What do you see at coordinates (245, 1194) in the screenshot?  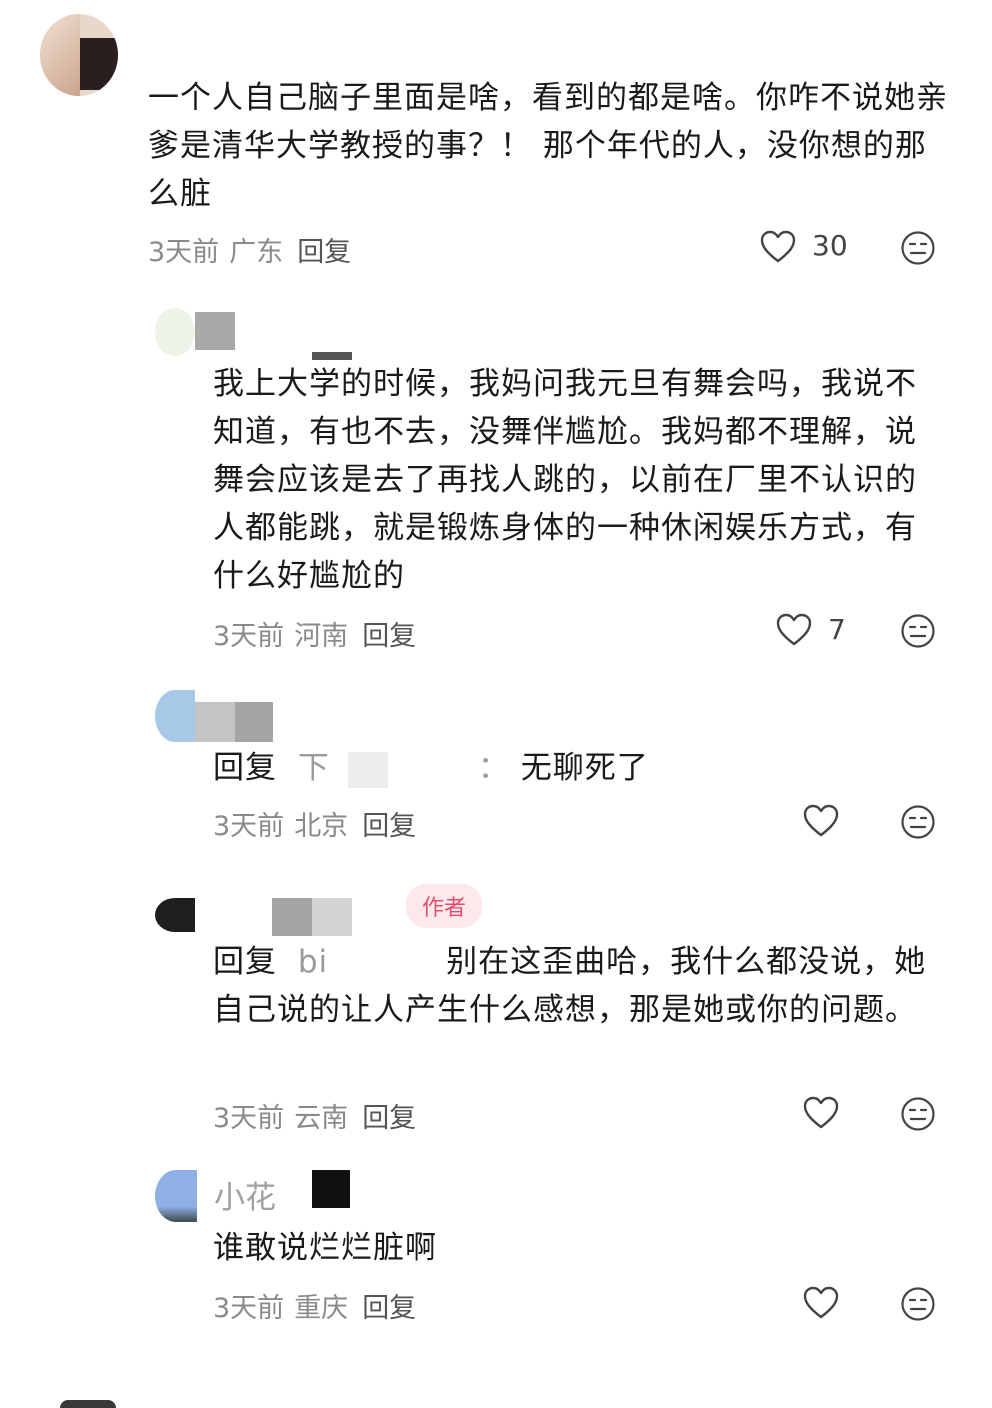 I see `username: 小花` at bounding box center [245, 1194].